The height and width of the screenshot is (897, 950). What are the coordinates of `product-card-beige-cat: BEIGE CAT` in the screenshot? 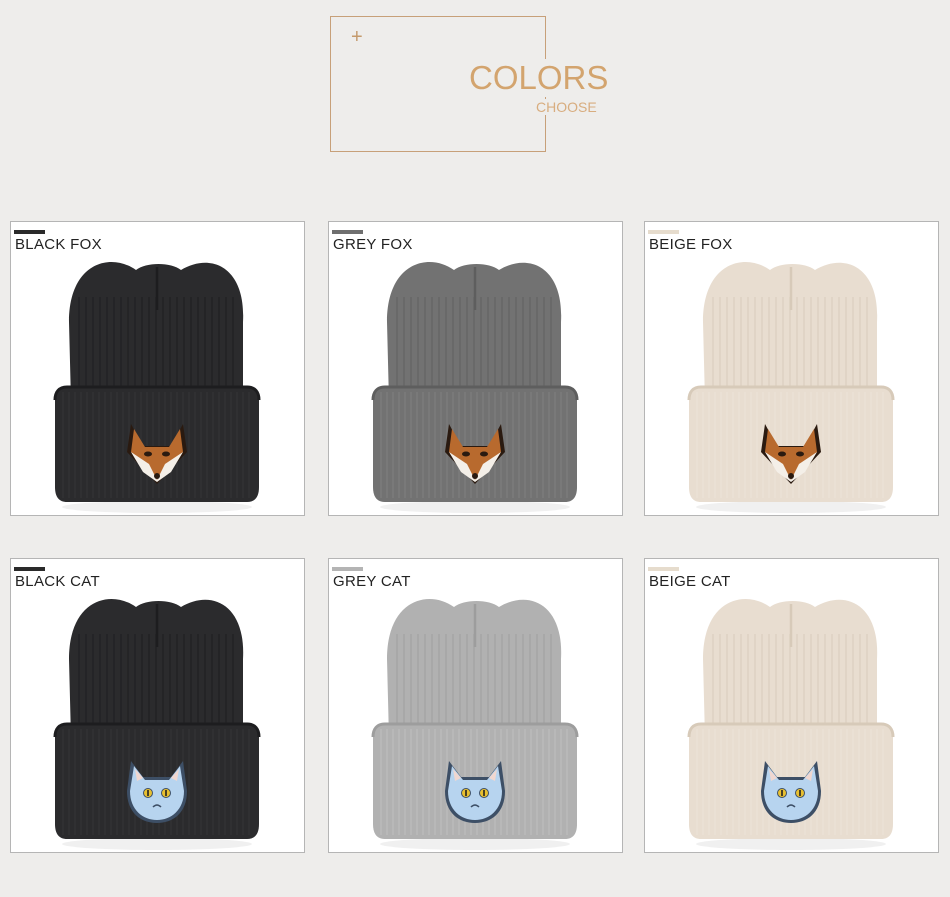 It's located at (791, 705).